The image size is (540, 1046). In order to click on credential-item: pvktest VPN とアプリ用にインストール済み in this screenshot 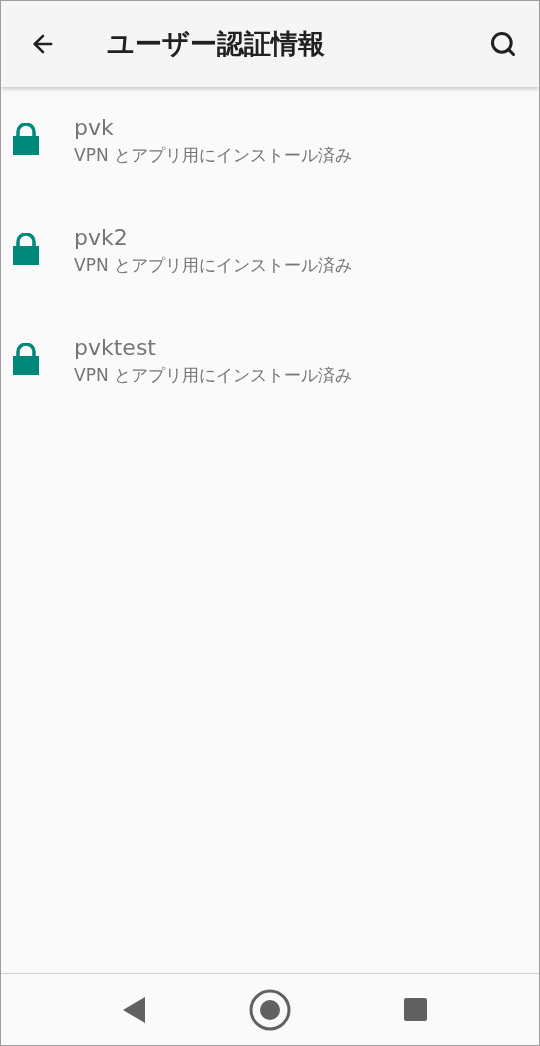, I will do `click(270, 388)`.